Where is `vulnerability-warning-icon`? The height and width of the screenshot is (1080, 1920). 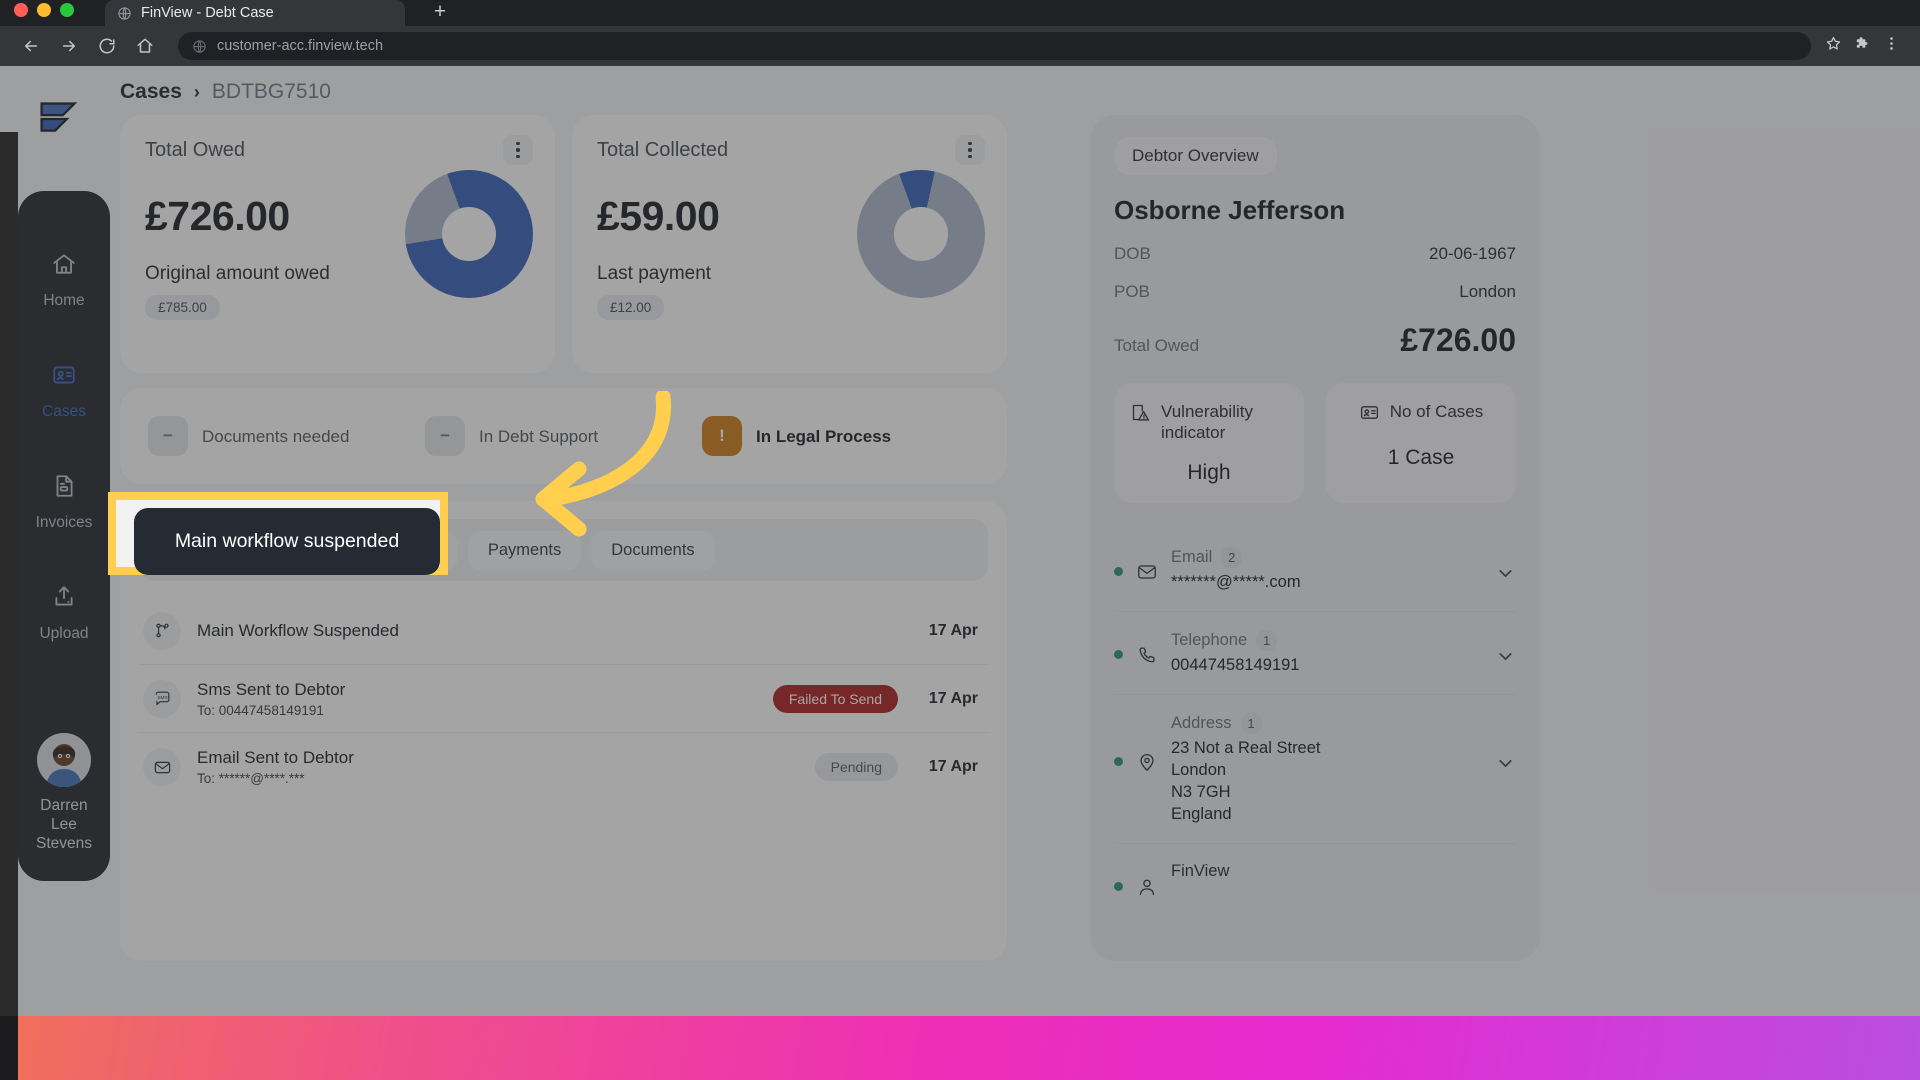
vulnerability-warning-icon is located at coordinates (1140, 414).